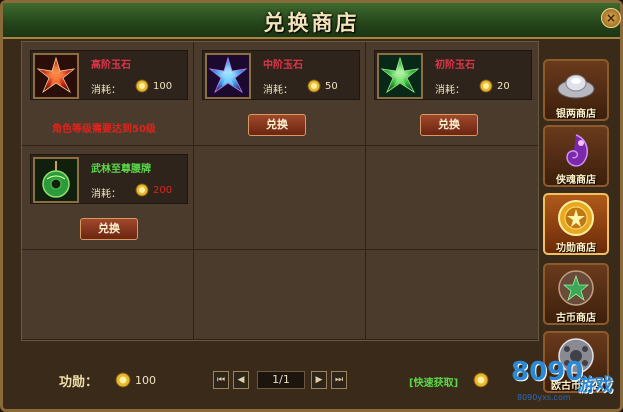  I want to click on cost-value: 100, so click(163, 86).